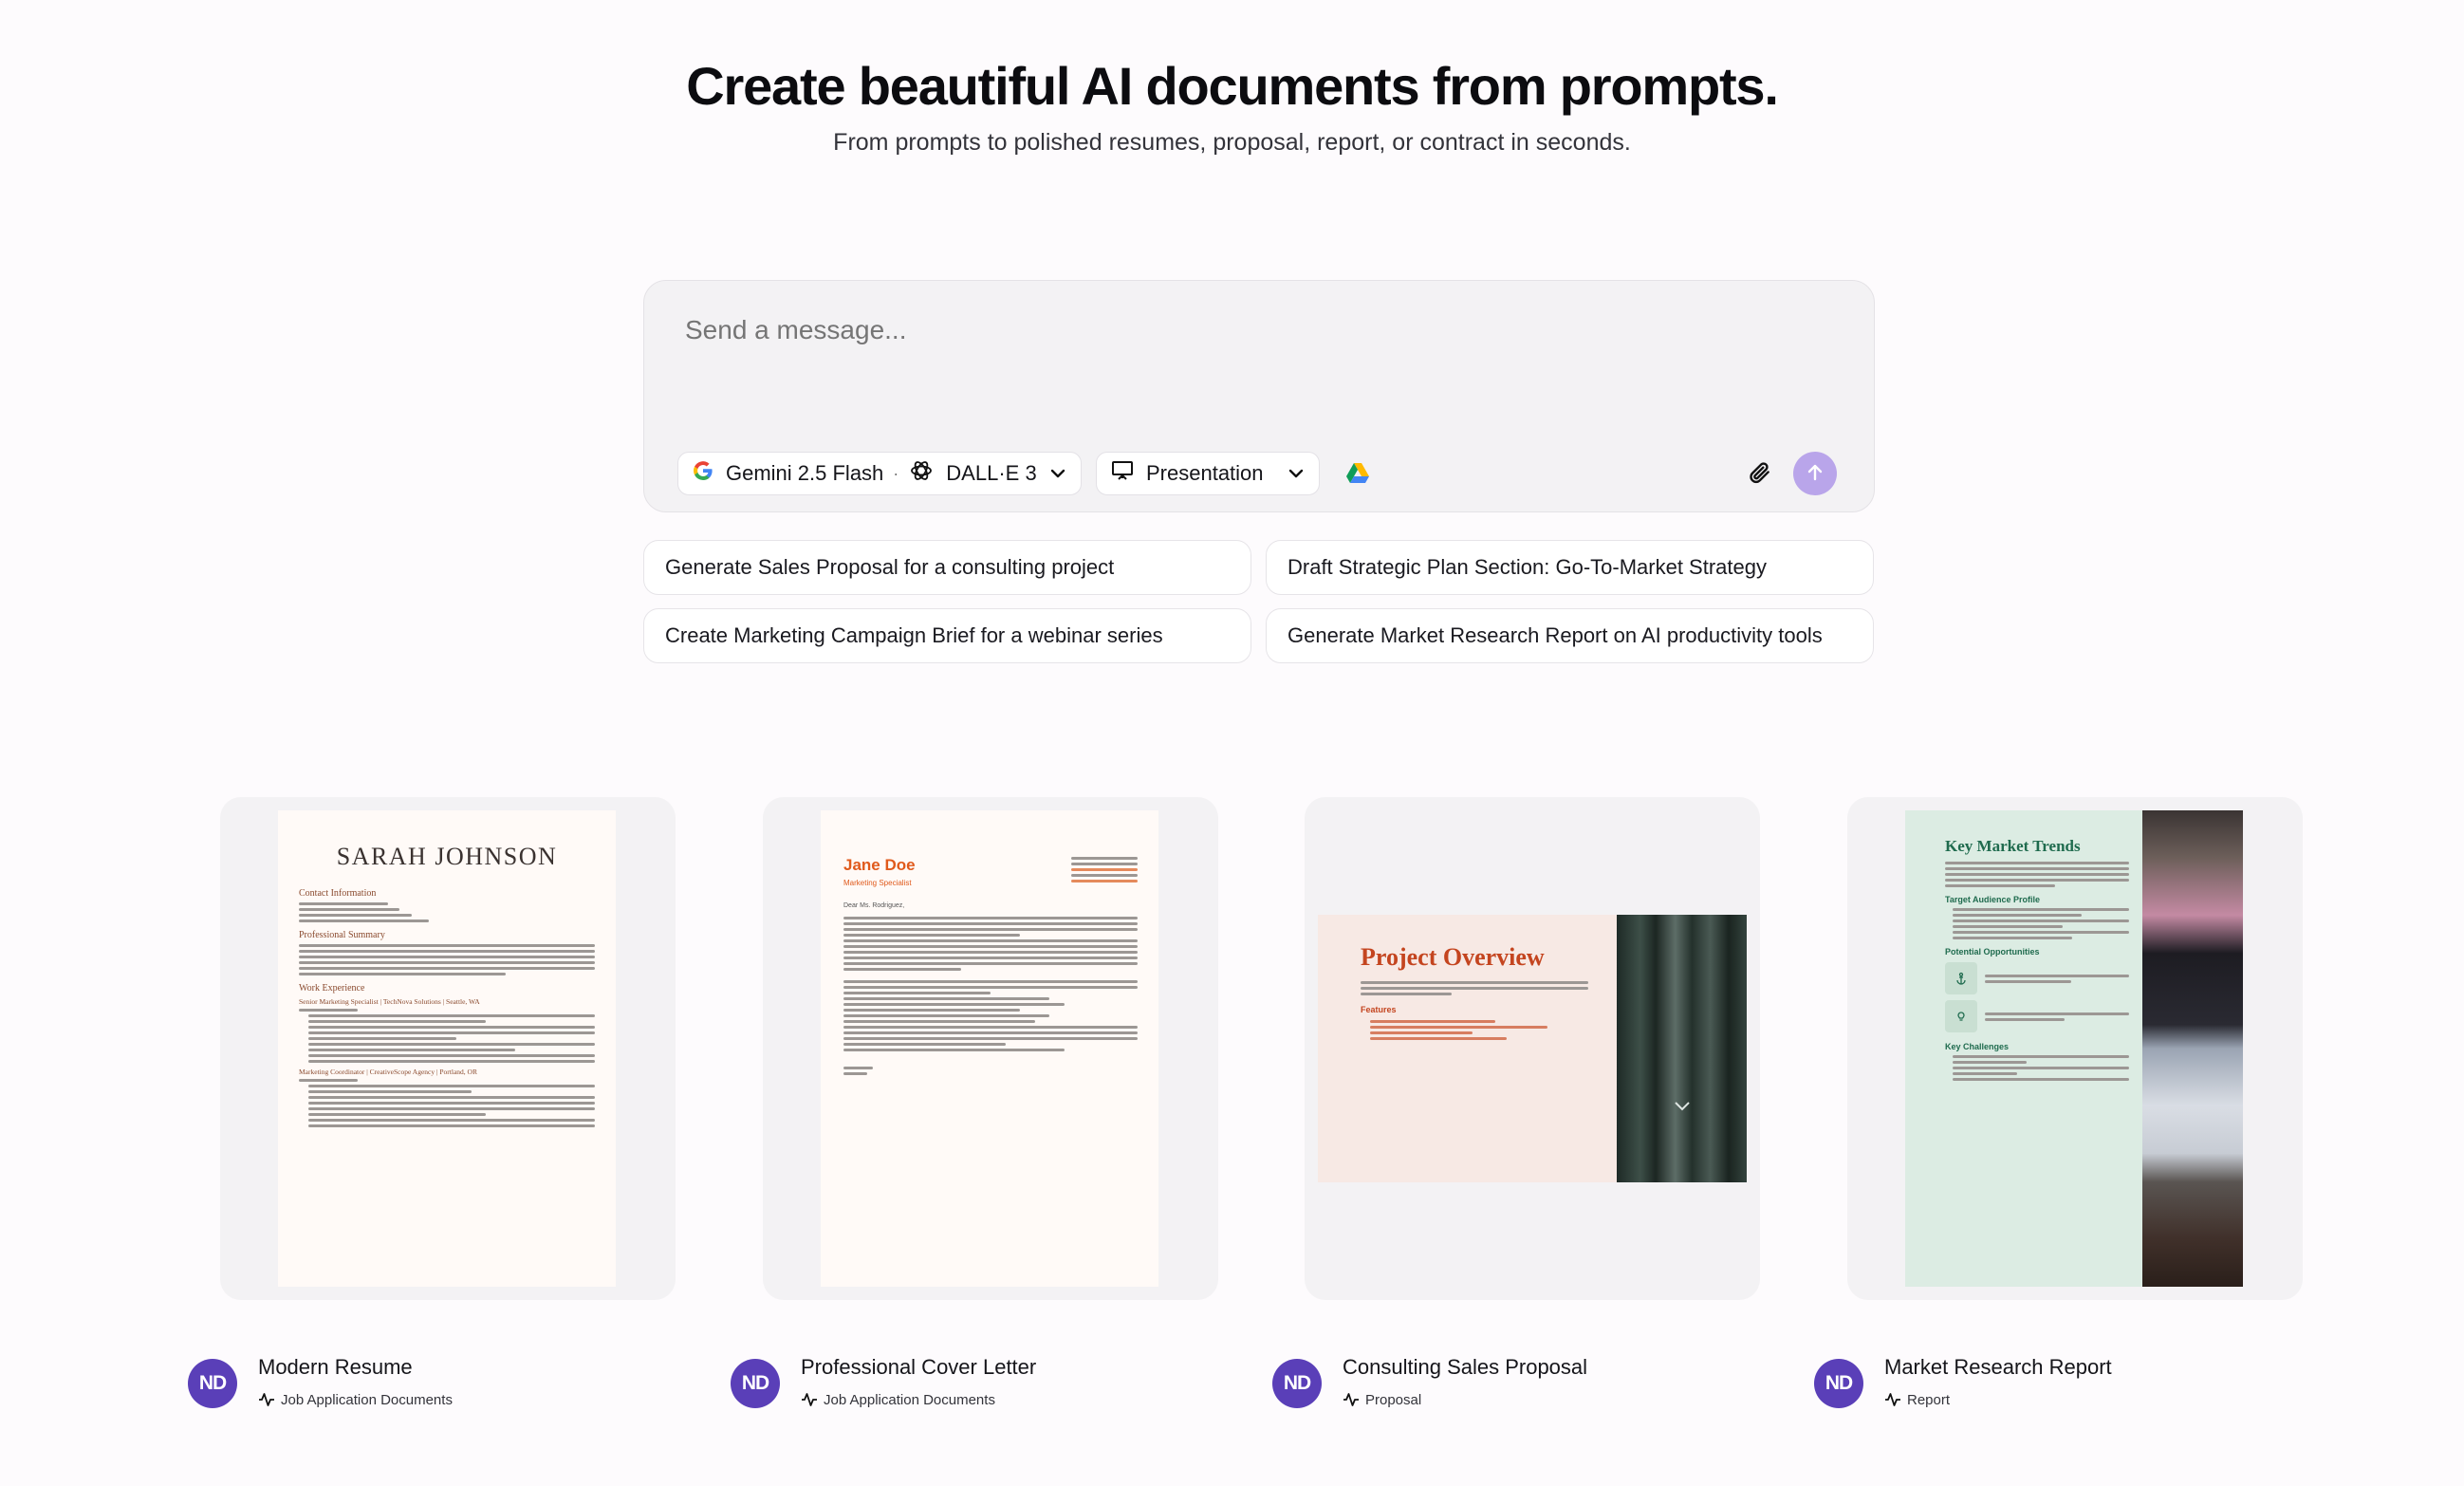  Describe the element at coordinates (1998, 1367) in the screenshot. I see `template-title: Market Research Report` at that location.